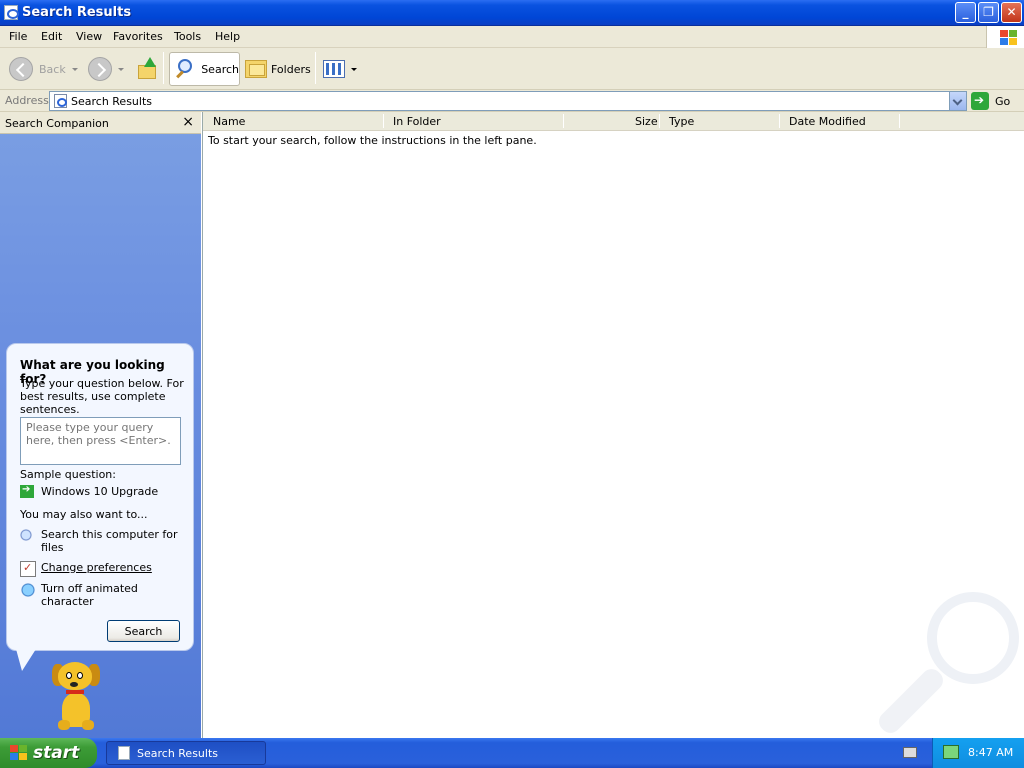  What do you see at coordinates (512, 753) in the screenshot?
I see `taskbar: start Search Results 8:47 AM` at bounding box center [512, 753].